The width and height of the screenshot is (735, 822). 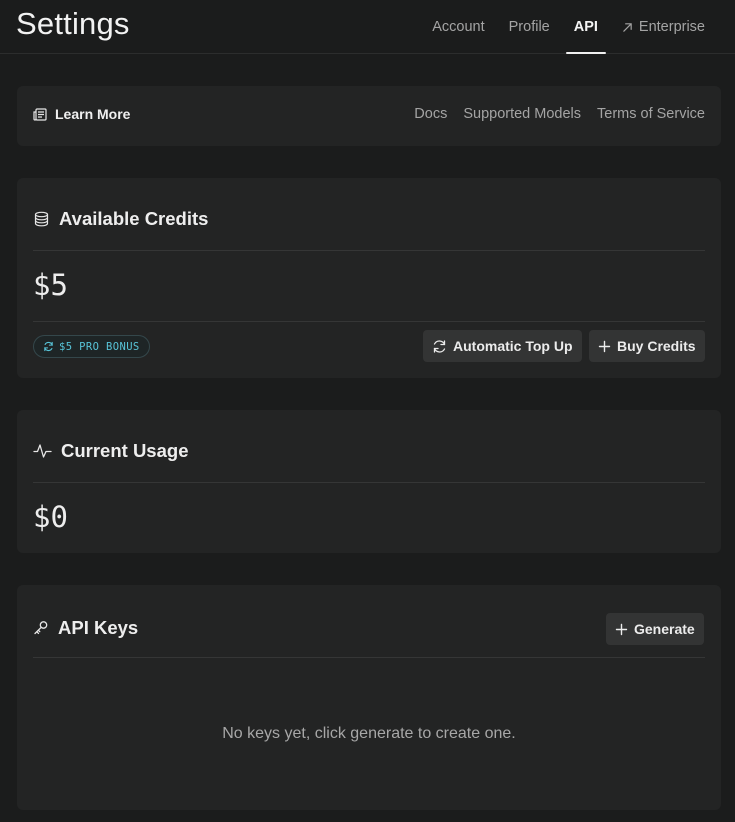 I want to click on terms-of-service-link: Terms of Service, so click(x=651, y=114).